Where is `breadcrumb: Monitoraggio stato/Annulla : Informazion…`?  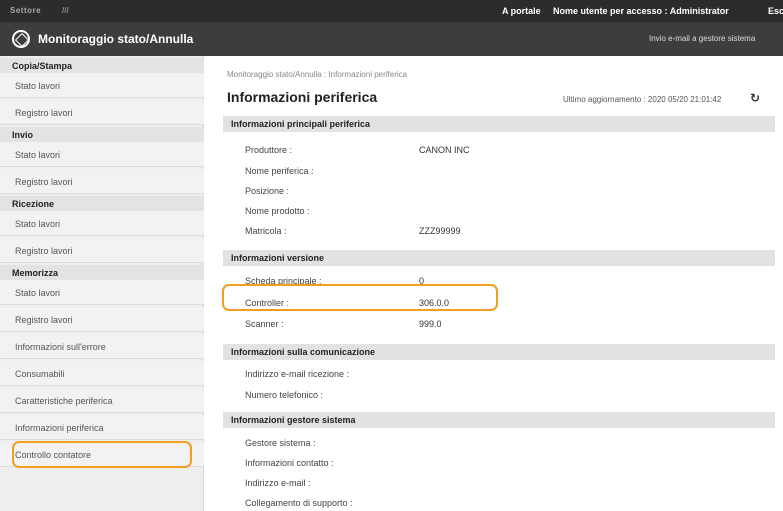 breadcrumb: Monitoraggio stato/Annulla : Informazion… is located at coordinates (317, 74).